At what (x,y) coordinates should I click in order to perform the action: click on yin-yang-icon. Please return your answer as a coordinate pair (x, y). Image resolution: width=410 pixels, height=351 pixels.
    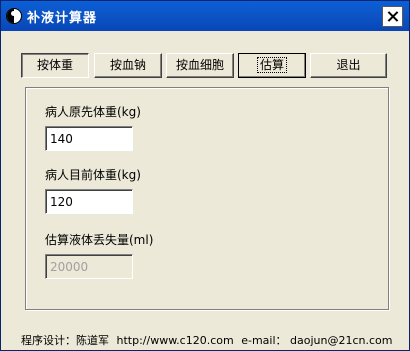
    Looking at the image, I should click on (14, 16).